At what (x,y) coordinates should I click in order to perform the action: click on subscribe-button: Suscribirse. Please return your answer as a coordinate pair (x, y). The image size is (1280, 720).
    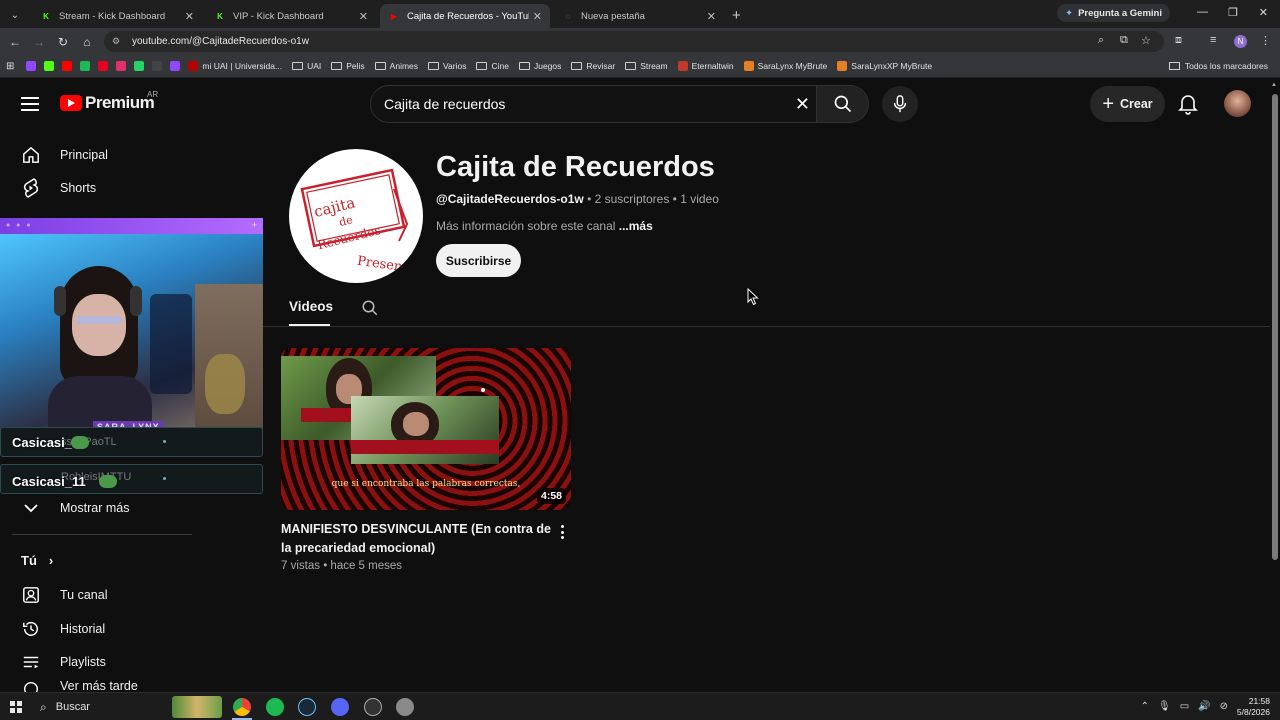
    Looking at the image, I should click on (478, 260).